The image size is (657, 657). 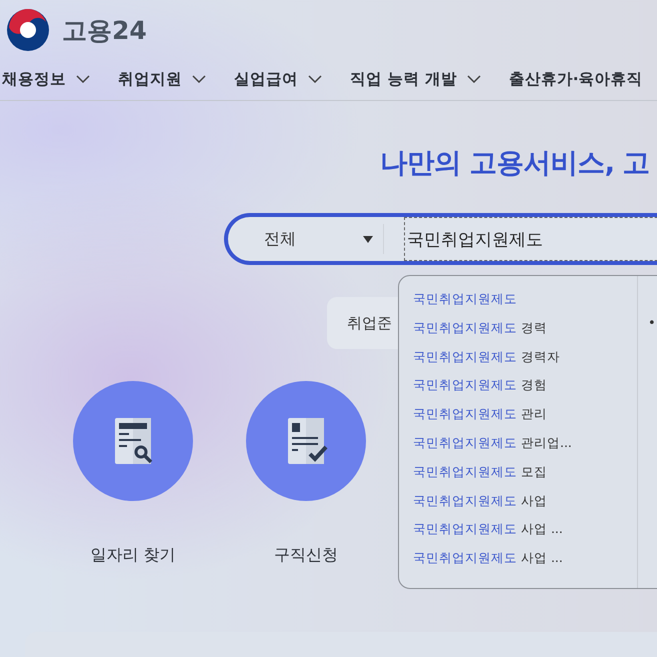 What do you see at coordinates (525, 363) in the screenshot?
I see `suggestion-item: 국민취업지원제도 경력자` at bounding box center [525, 363].